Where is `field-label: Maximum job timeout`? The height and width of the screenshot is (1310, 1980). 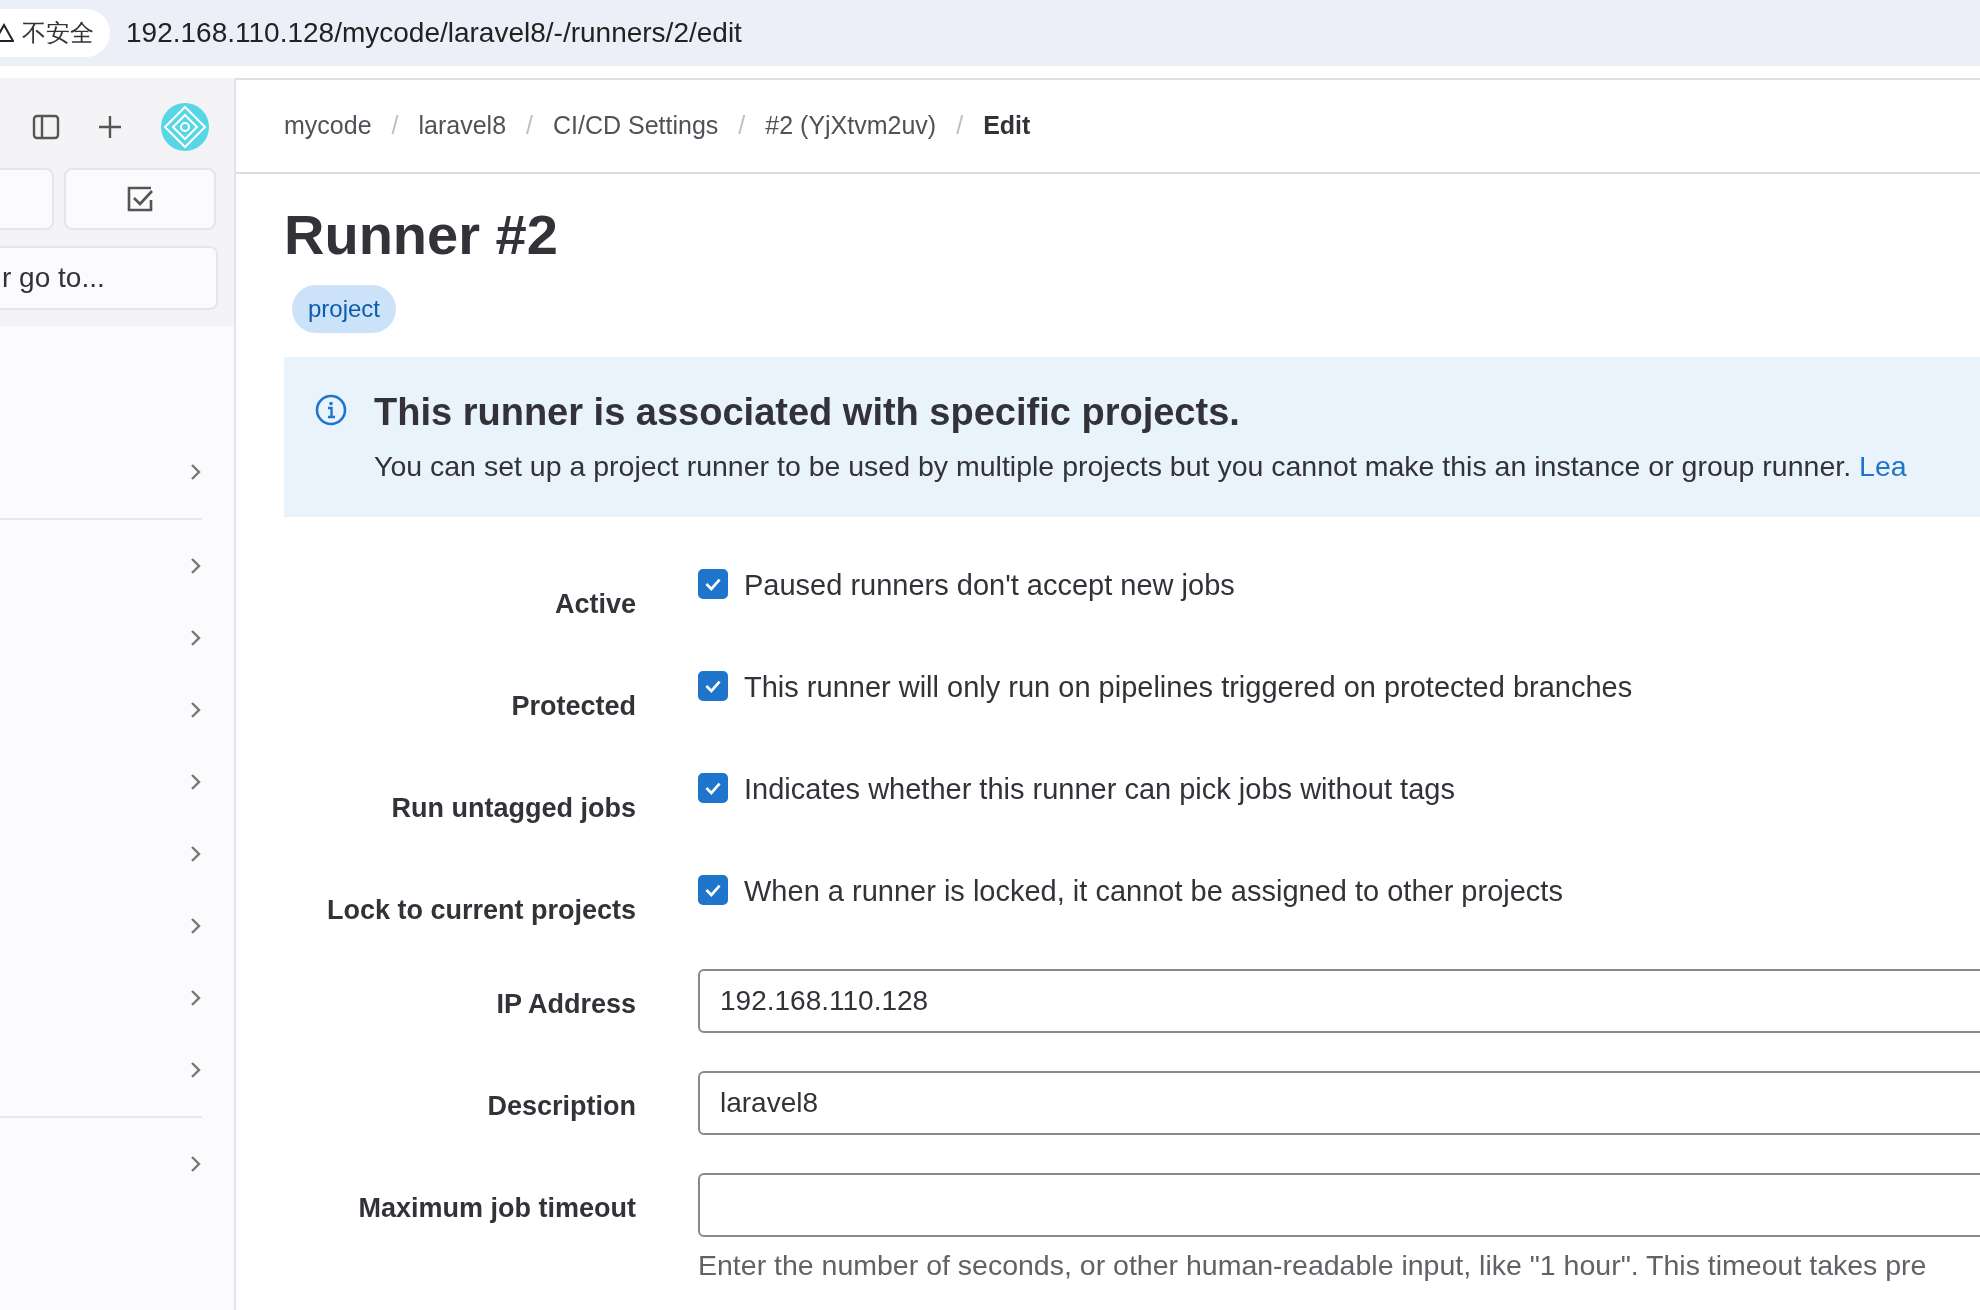 field-label: Maximum job timeout is located at coordinates (496, 1208).